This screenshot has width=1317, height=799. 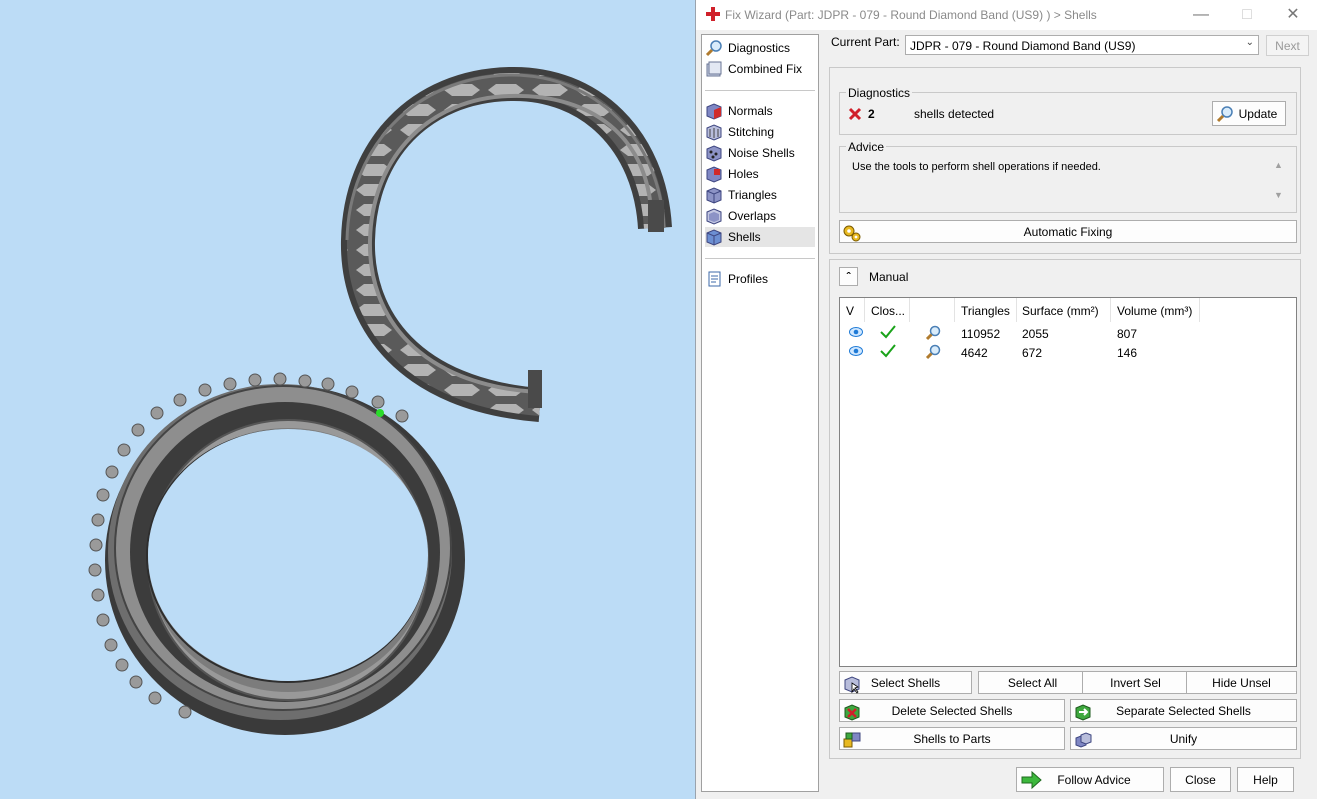 I want to click on nav-item-combined-fix: Combined Fix, so click(x=760, y=69).